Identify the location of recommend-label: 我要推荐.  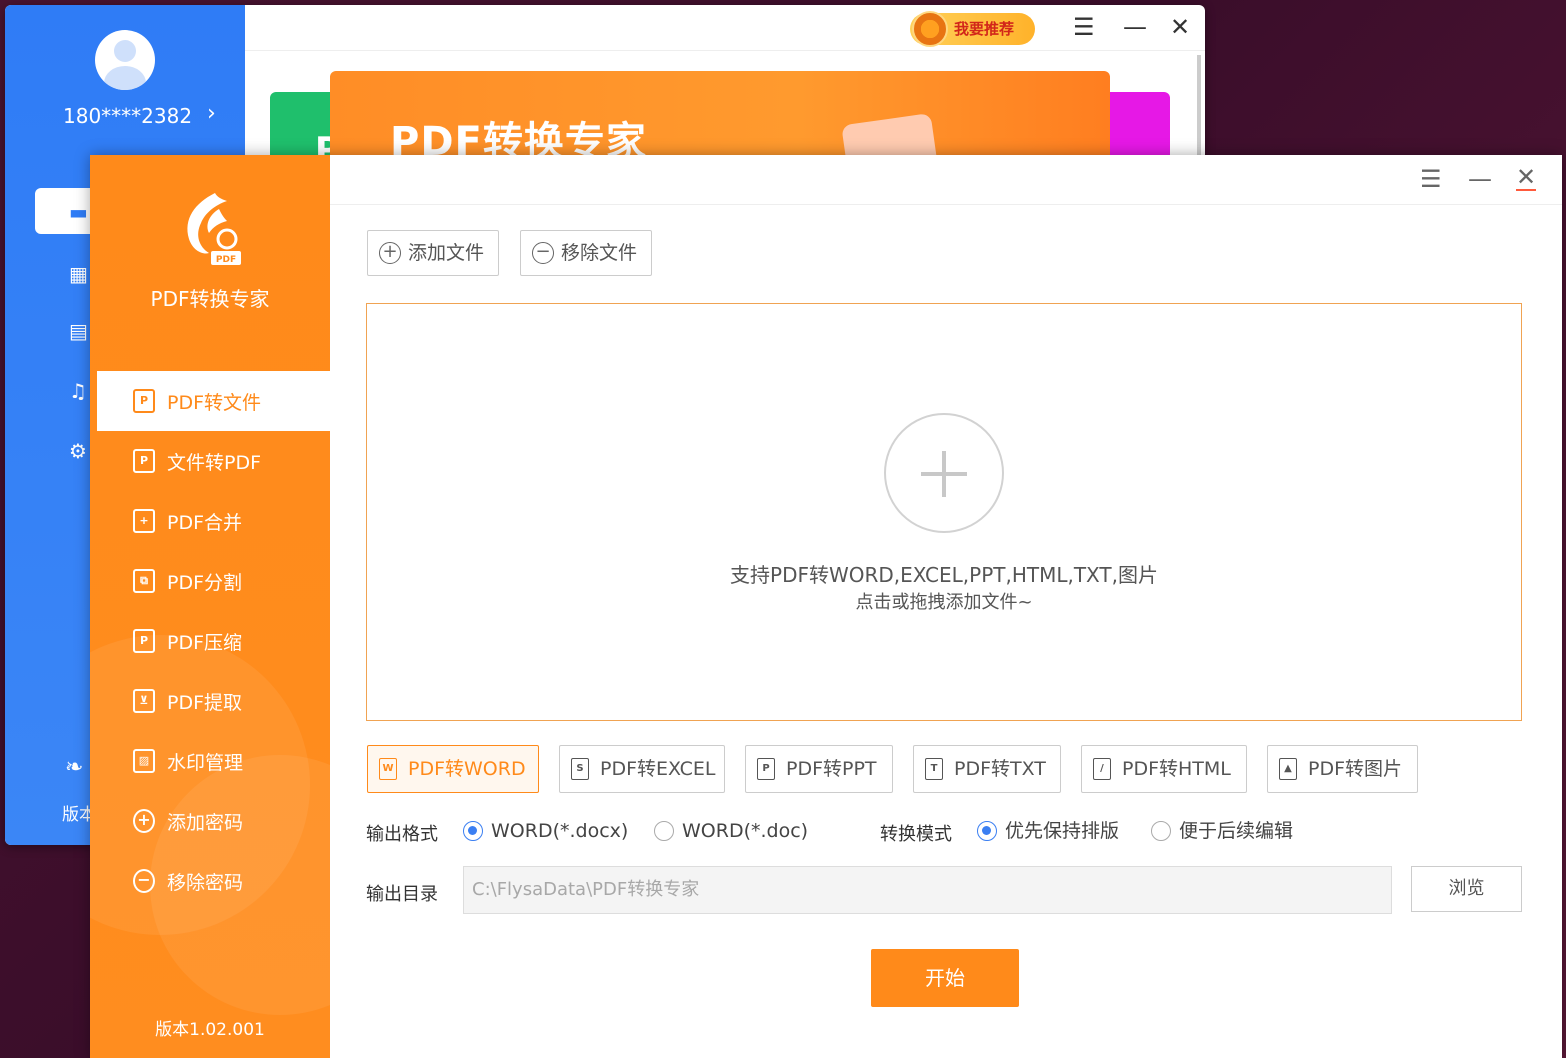
(984, 29).